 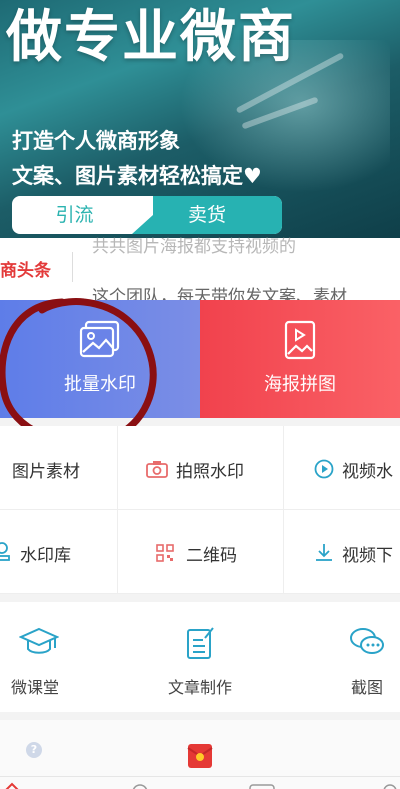 I want to click on qrcode-icon, so click(x=165, y=555).